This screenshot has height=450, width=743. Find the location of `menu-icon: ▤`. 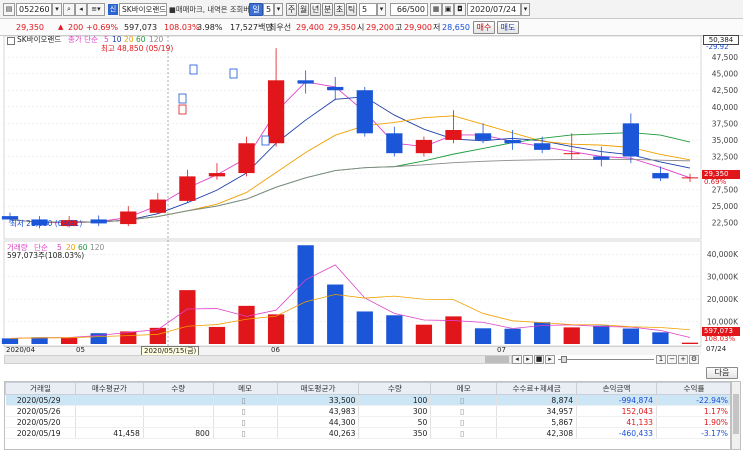

menu-icon: ▤ is located at coordinates (9, 9).